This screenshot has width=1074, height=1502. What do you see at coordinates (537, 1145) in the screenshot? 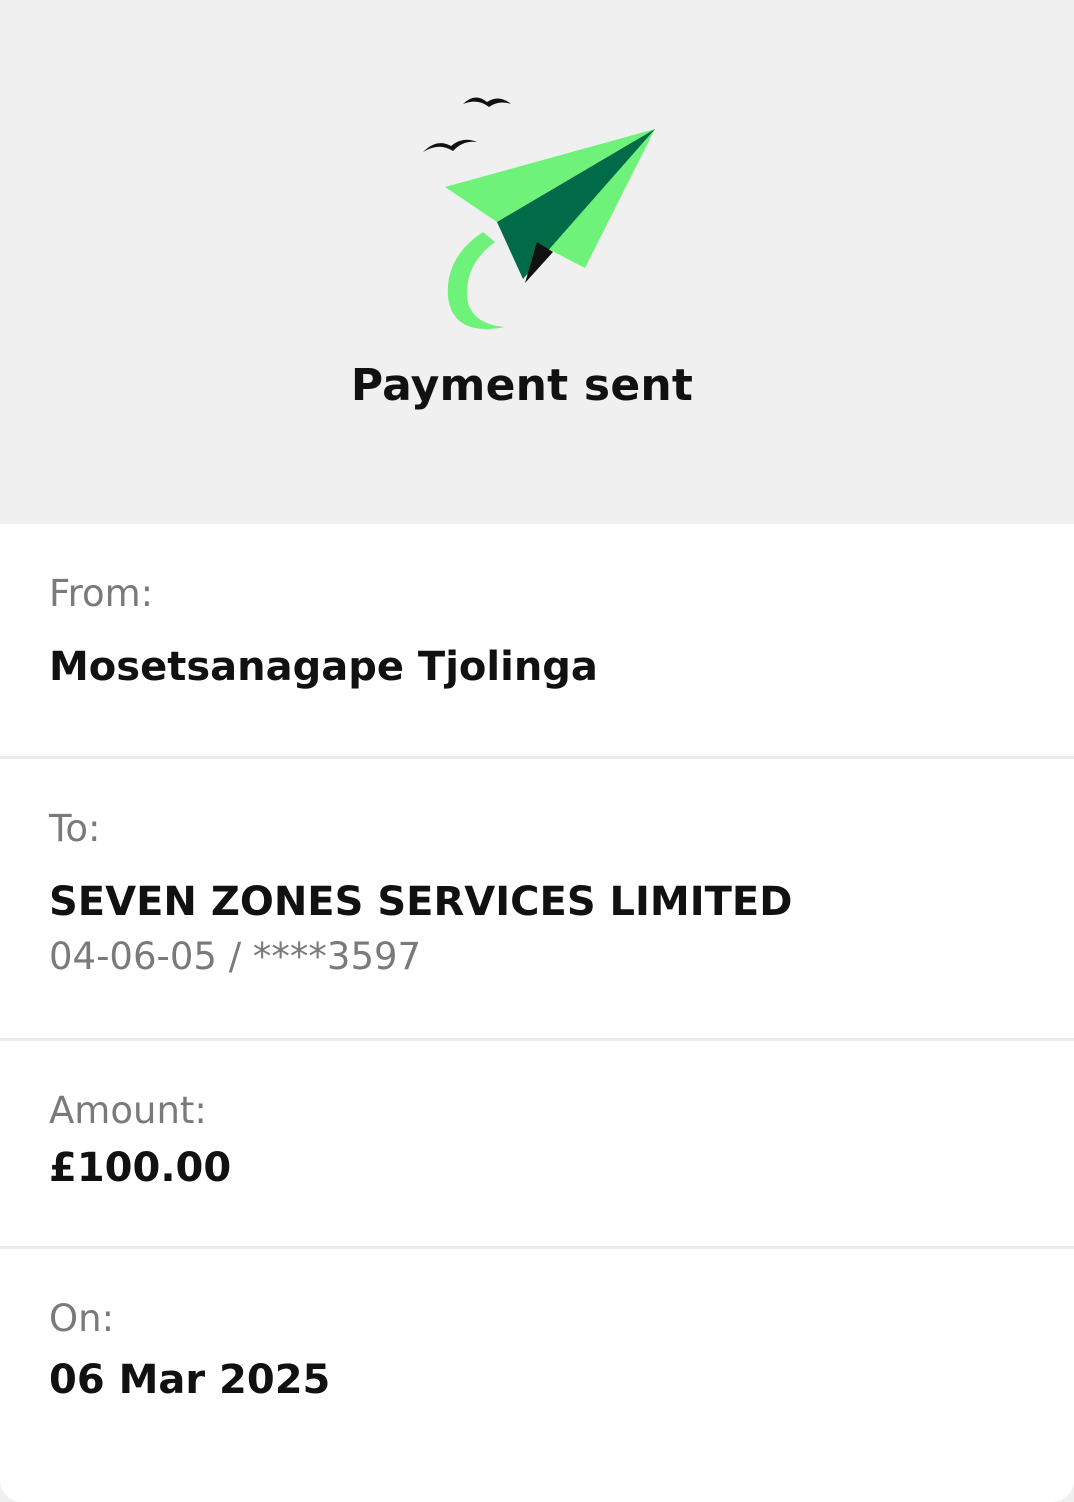
I see `amount-section: Amount: £100.00` at bounding box center [537, 1145].